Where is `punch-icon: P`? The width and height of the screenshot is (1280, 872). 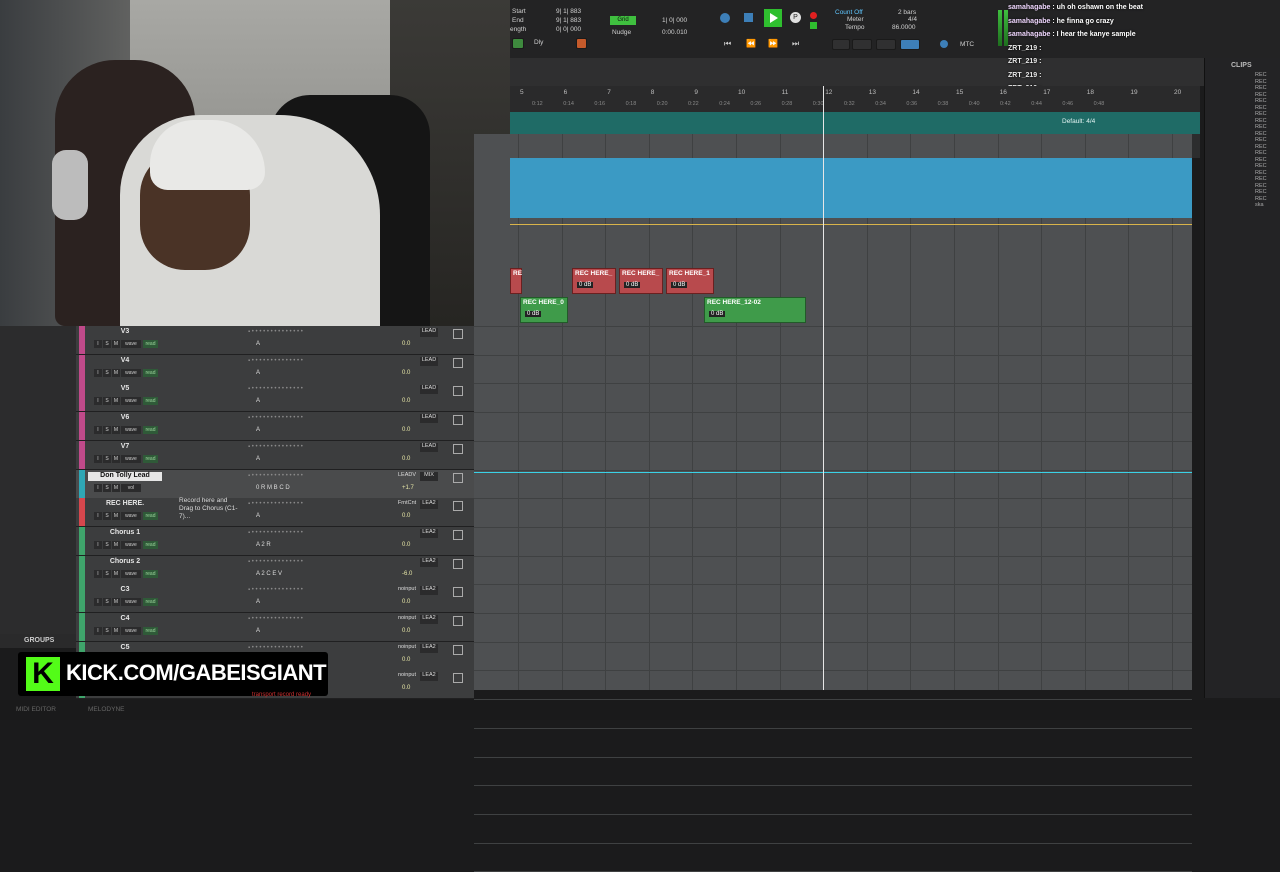
punch-icon: P is located at coordinates (795, 17).